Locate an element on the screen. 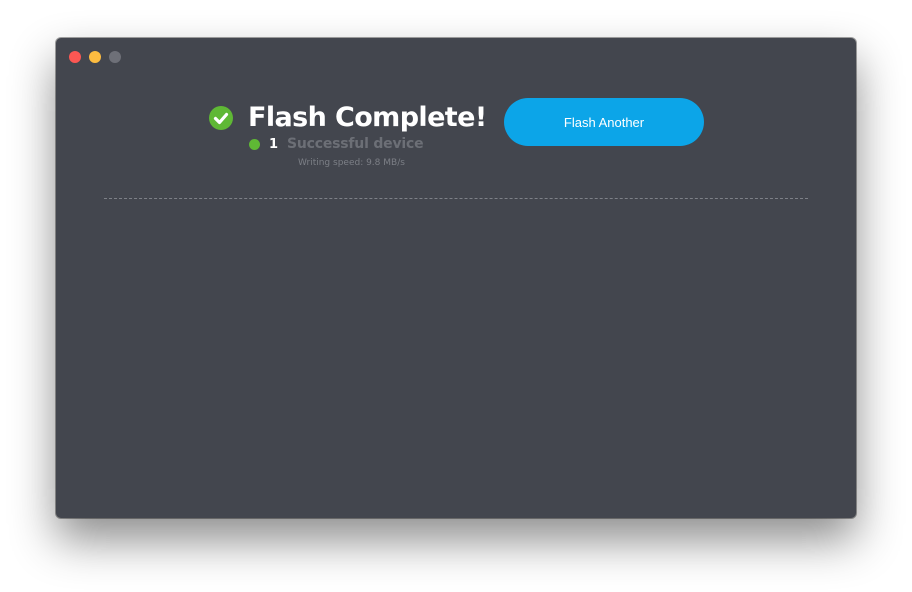 This screenshot has width=912, height=592. successful-device-label: Successful device is located at coordinates (355, 144).